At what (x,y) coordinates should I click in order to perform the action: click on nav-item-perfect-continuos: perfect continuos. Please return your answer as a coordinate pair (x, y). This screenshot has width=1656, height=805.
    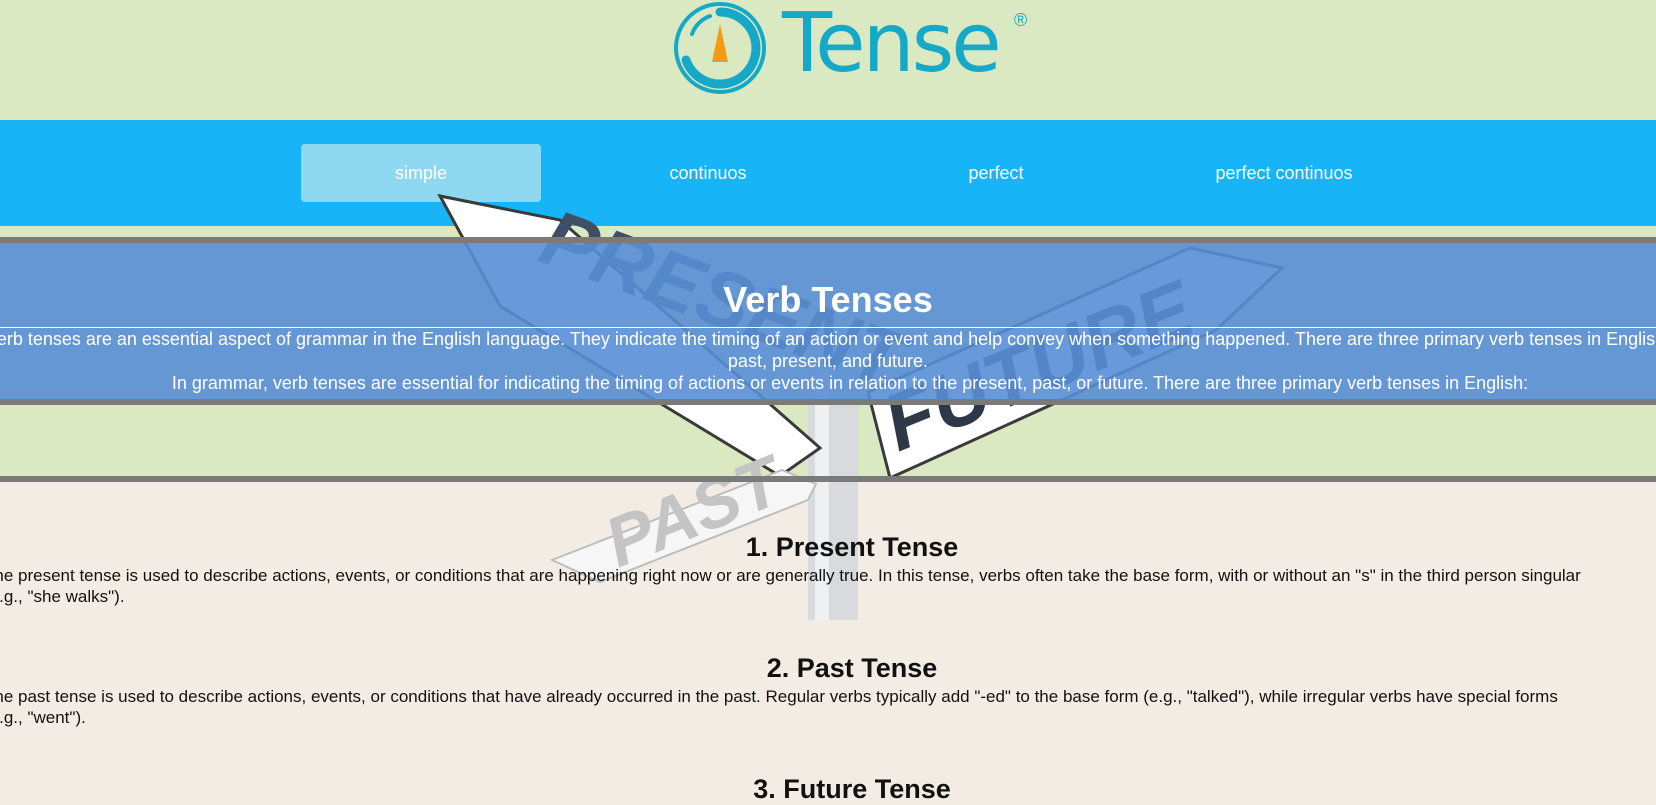
    Looking at the image, I should click on (1284, 173).